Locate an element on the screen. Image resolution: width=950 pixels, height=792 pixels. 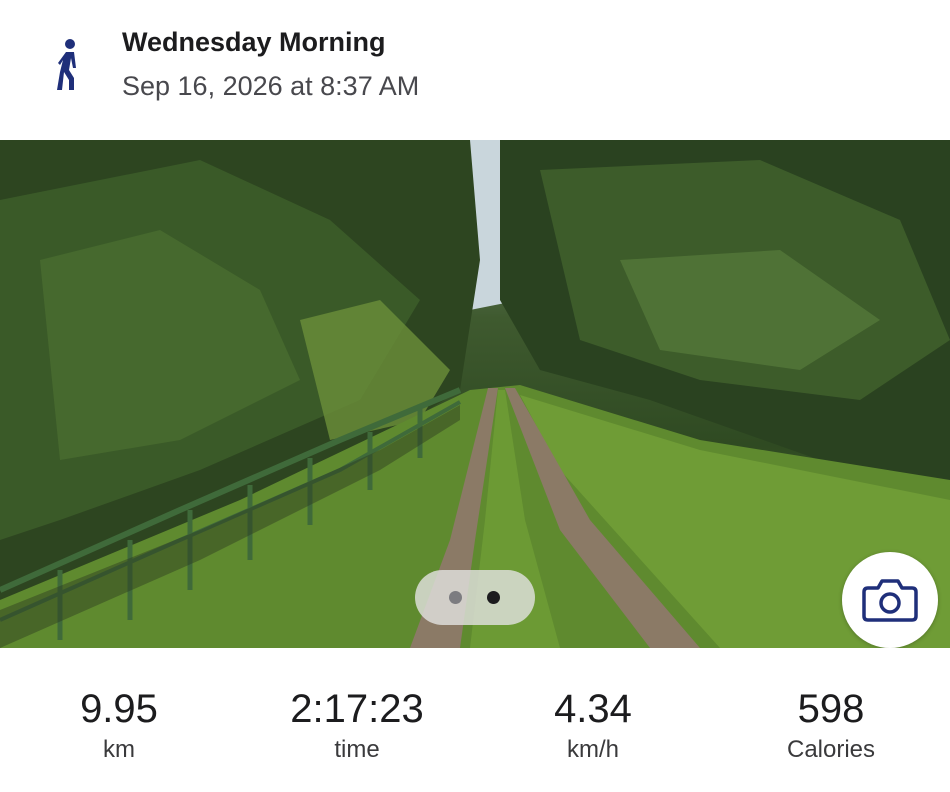
stat-distance: 9.95 km is located at coordinates (119, 725).